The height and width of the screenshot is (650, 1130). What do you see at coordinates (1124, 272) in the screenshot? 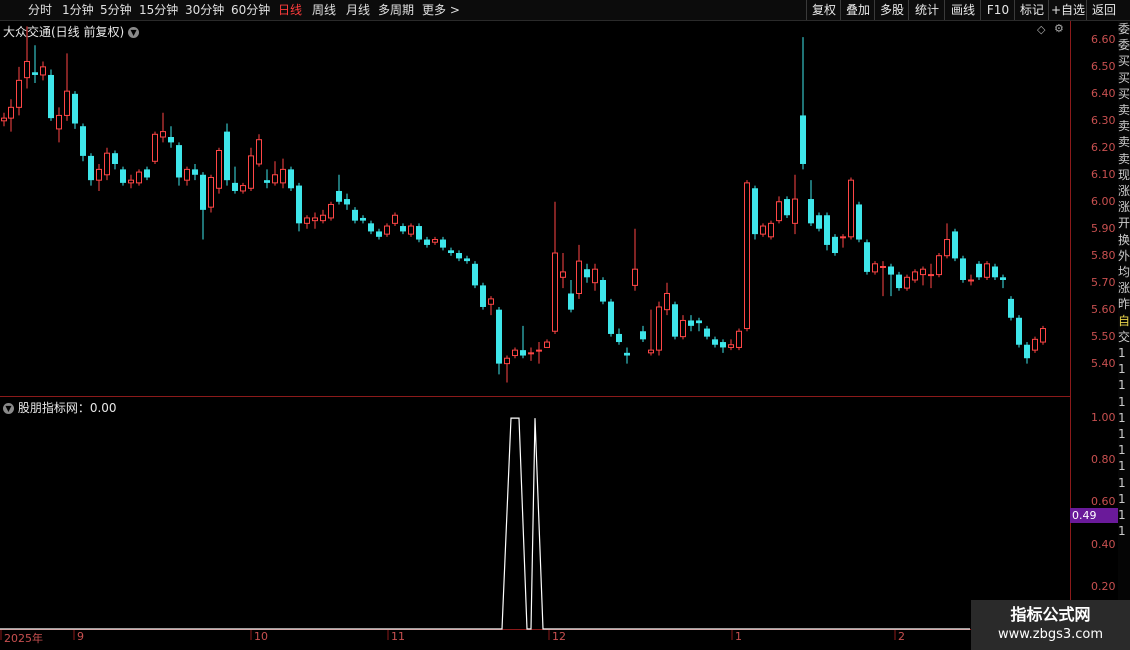
I see `side-strip-char: 均` at bounding box center [1124, 272].